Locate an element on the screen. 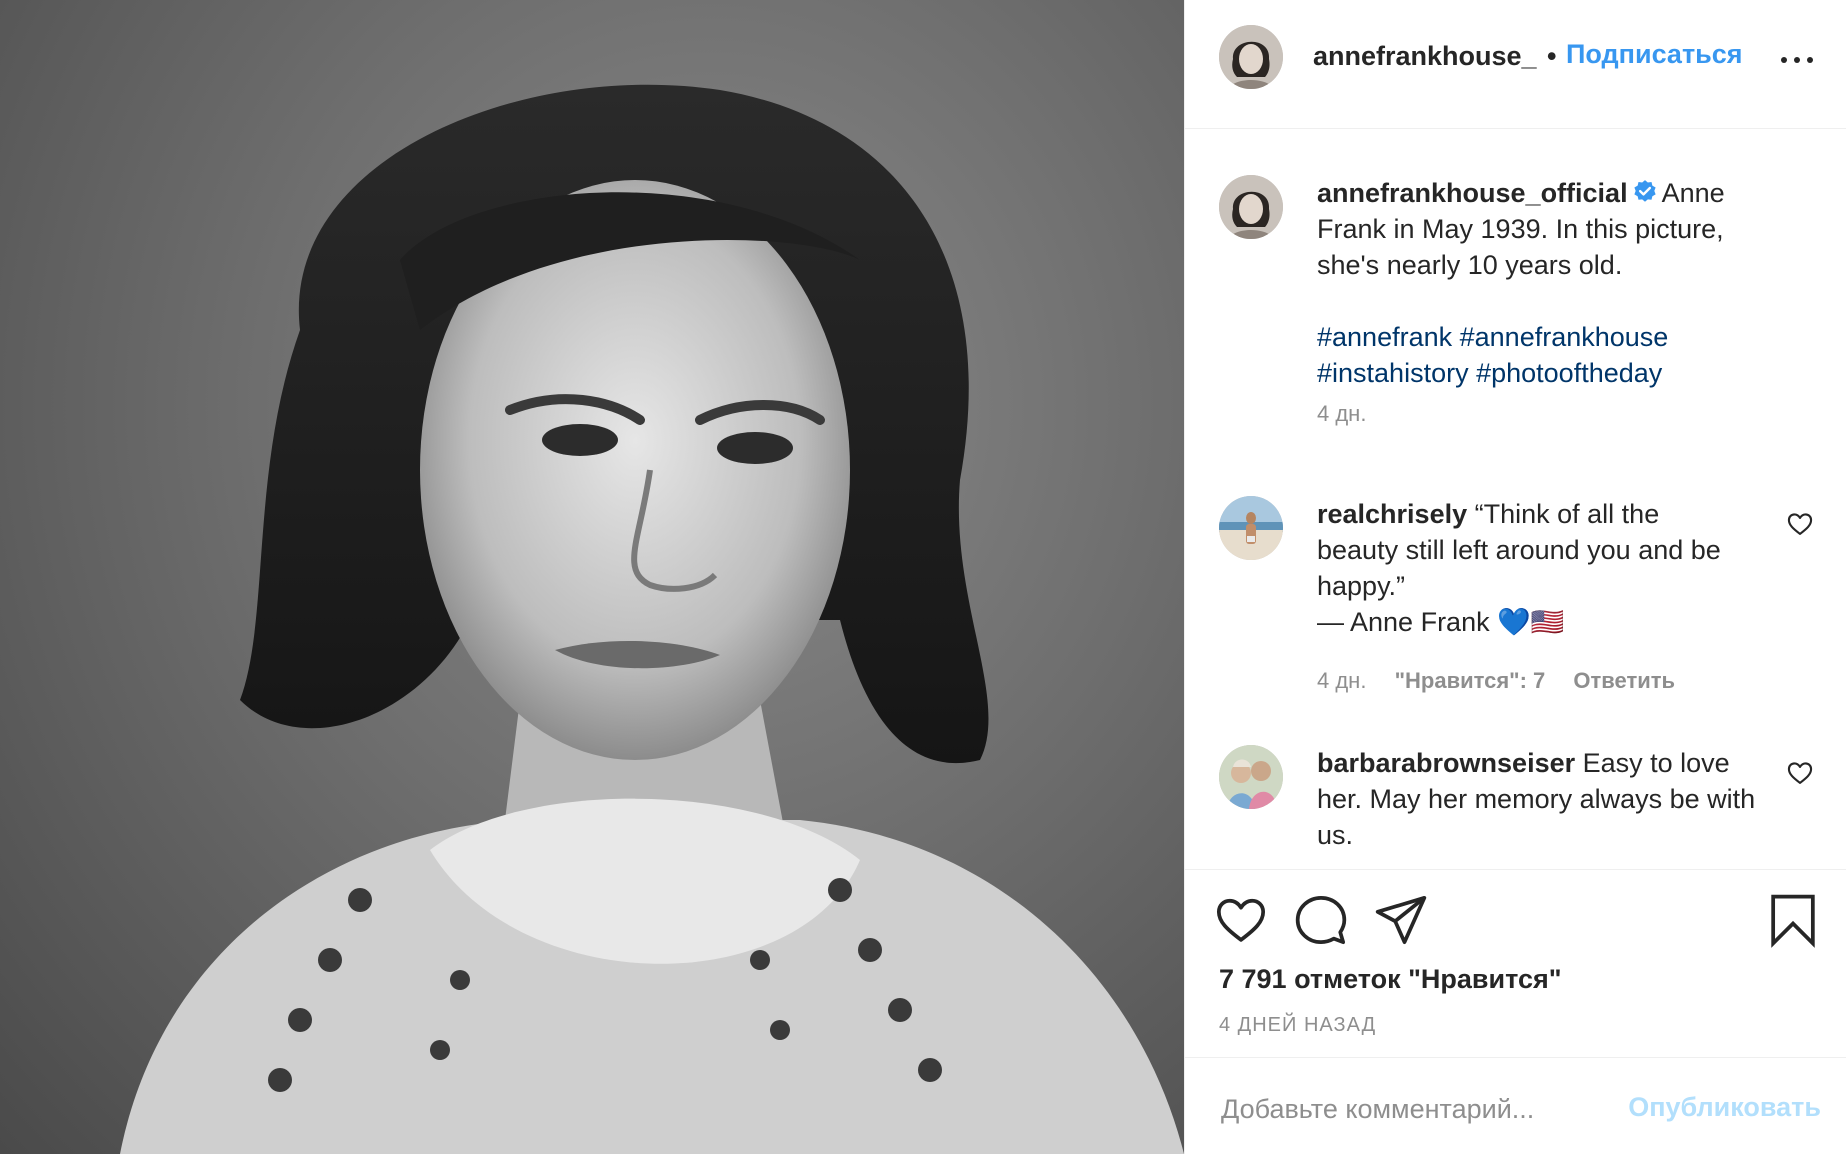 The image size is (1846, 1155). heart-icon is located at coordinates (1241, 920).